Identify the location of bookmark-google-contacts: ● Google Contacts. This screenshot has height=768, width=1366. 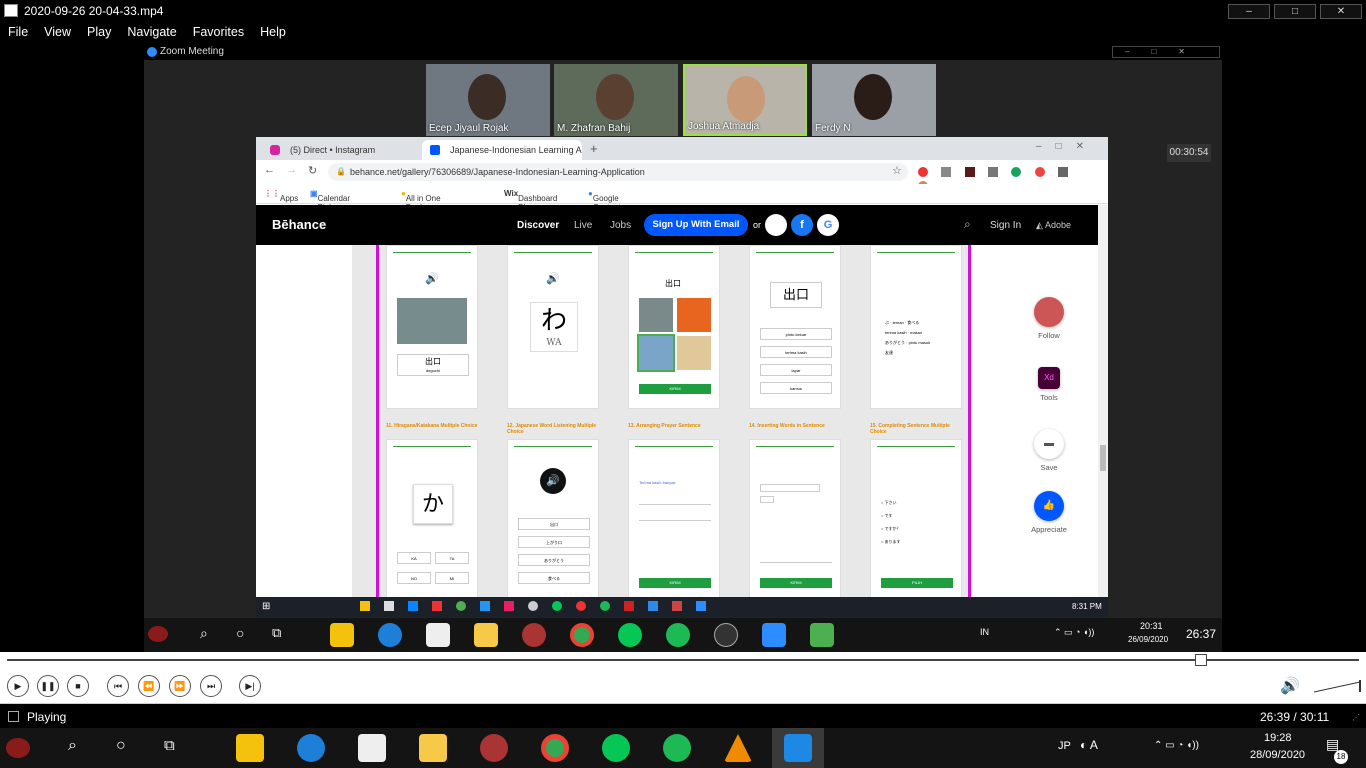
(606, 200).